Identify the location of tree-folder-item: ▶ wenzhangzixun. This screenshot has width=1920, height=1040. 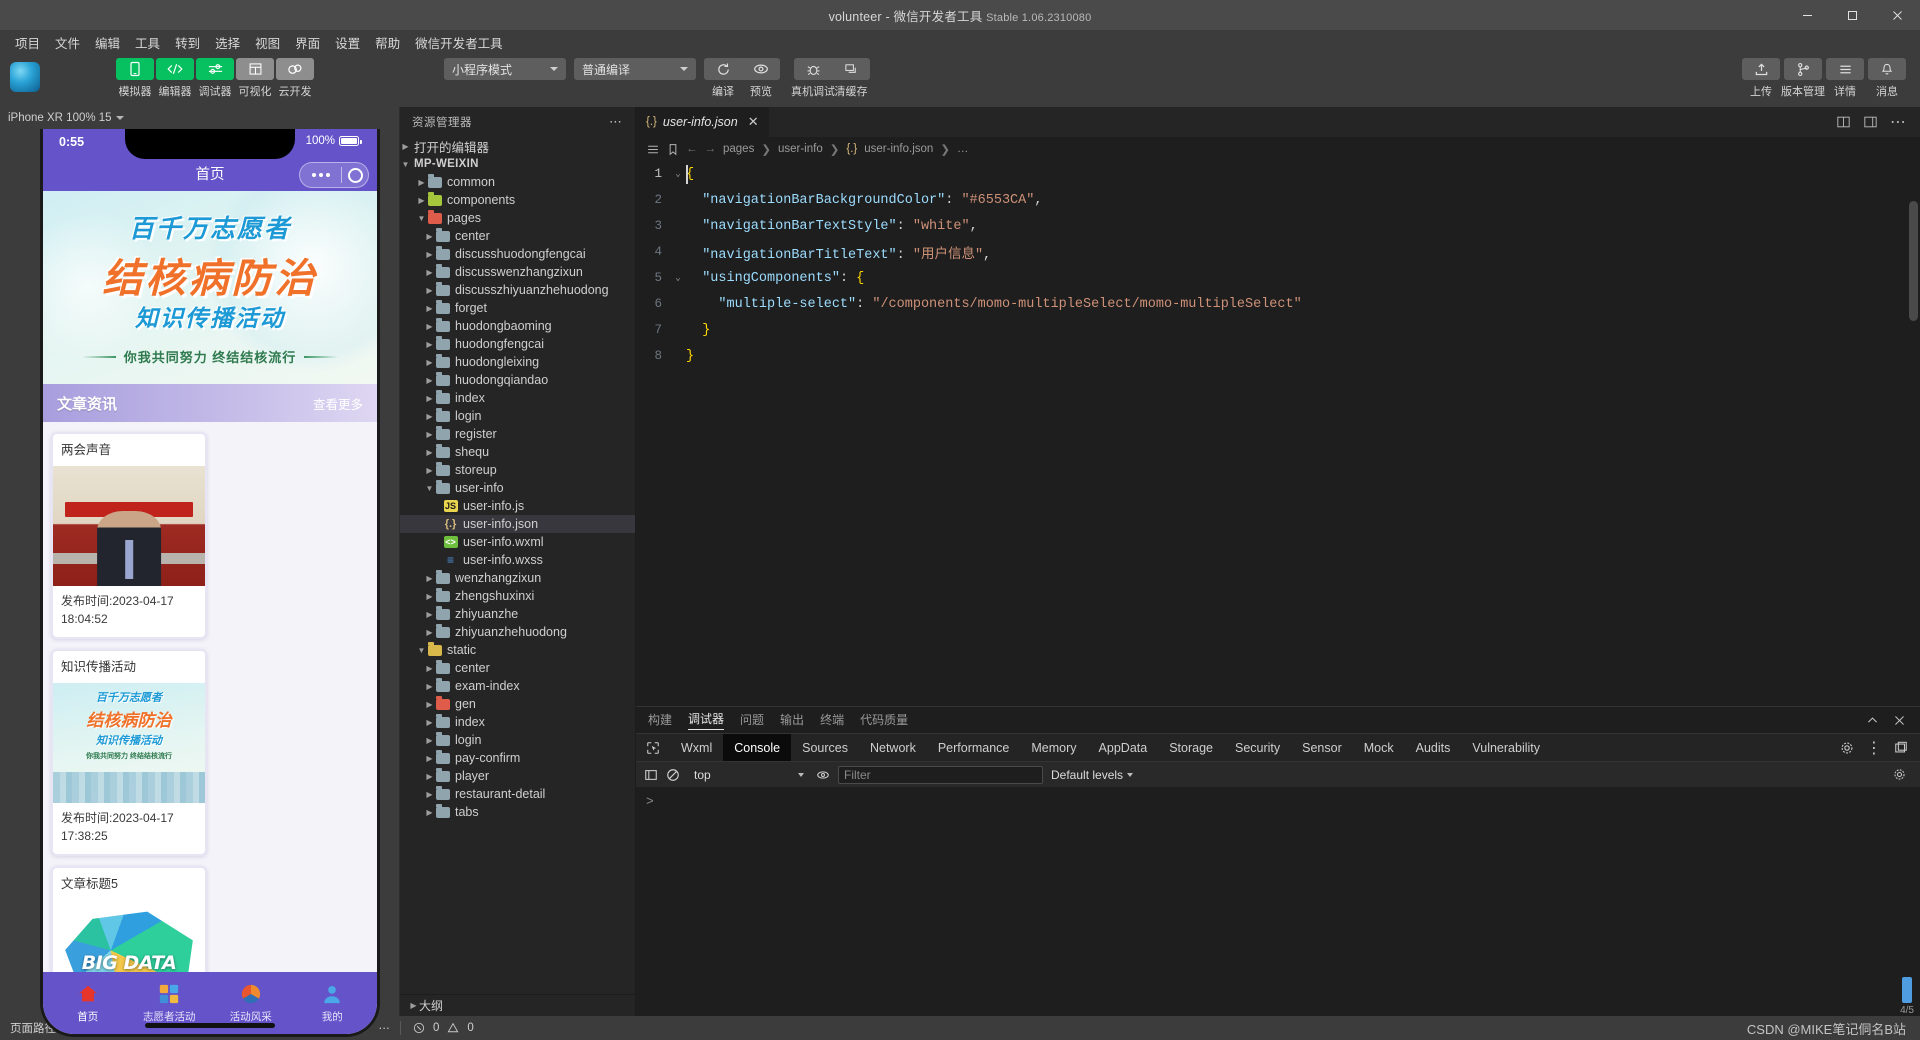
(517, 578).